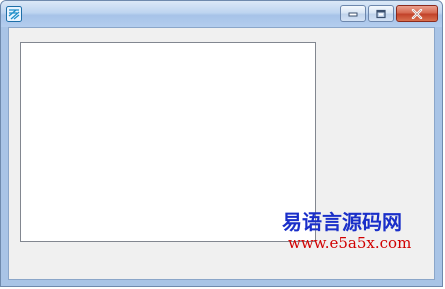 The image size is (445, 289). I want to click on minimize-button, so click(353, 13).